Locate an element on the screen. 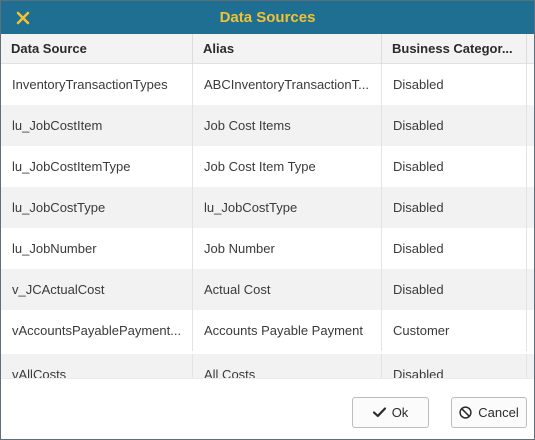  cancel-button-label: Cancel is located at coordinates (498, 412).